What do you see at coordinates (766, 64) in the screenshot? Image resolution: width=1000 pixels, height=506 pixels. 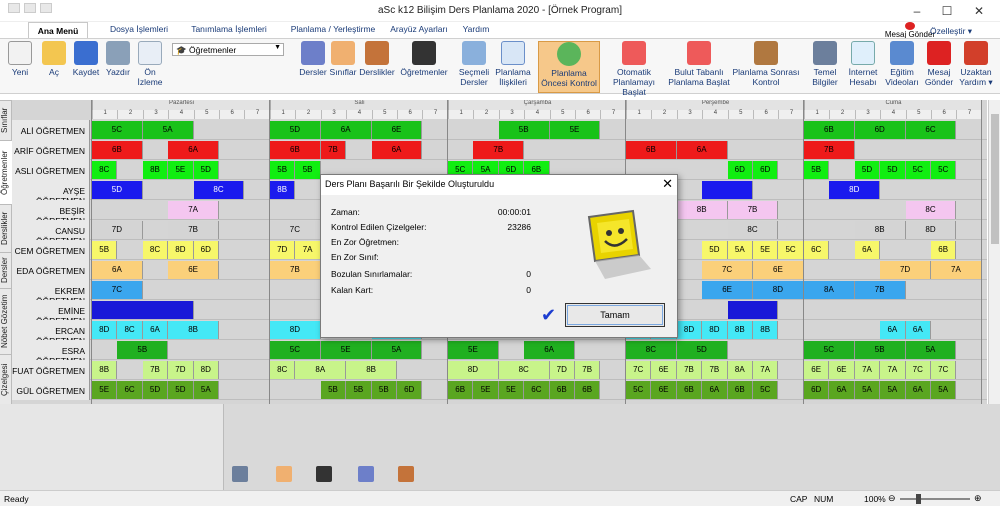 I see `planlama-sonrasi-kontrol-button: Planlama Sonrası Kontrol` at bounding box center [766, 64].